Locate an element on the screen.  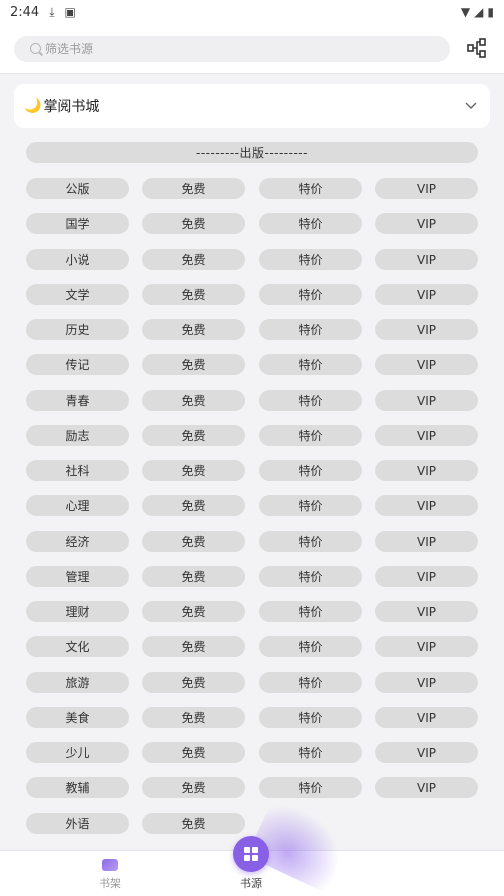
moon-icon: 🌙 is located at coordinates (33, 106).